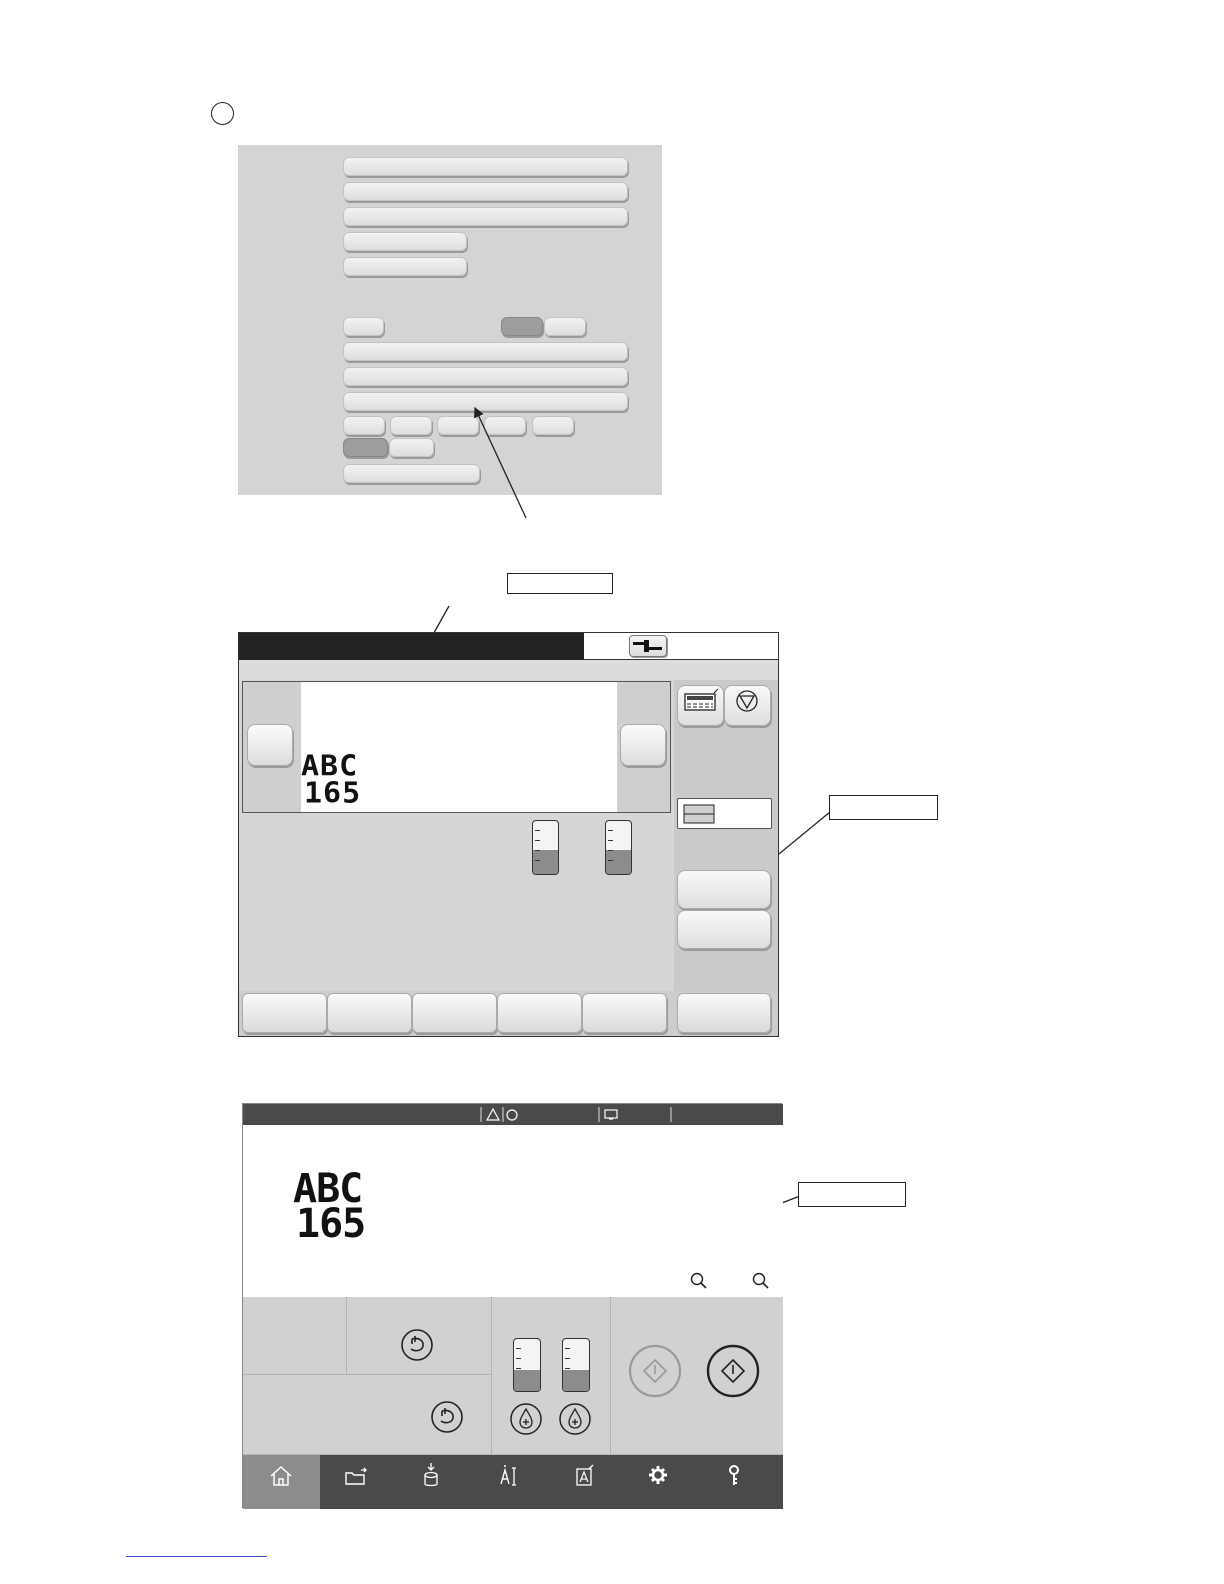 The width and height of the screenshot is (1224, 1584). What do you see at coordinates (733, 1371) in the screenshot?
I see `print-start-icon` at bounding box center [733, 1371].